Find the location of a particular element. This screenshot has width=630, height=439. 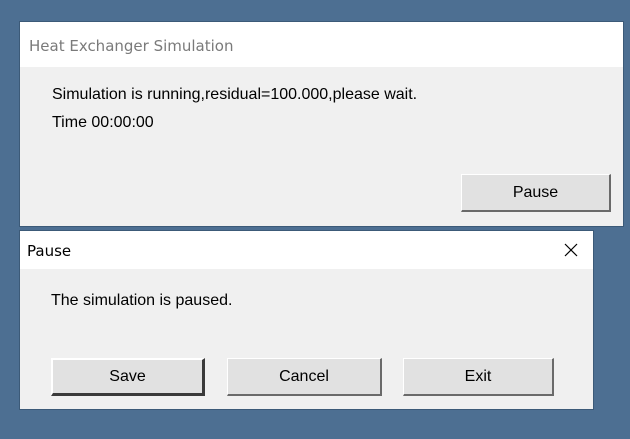

pause-dialog-titlebar: Pause is located at coordinates (306, 250).